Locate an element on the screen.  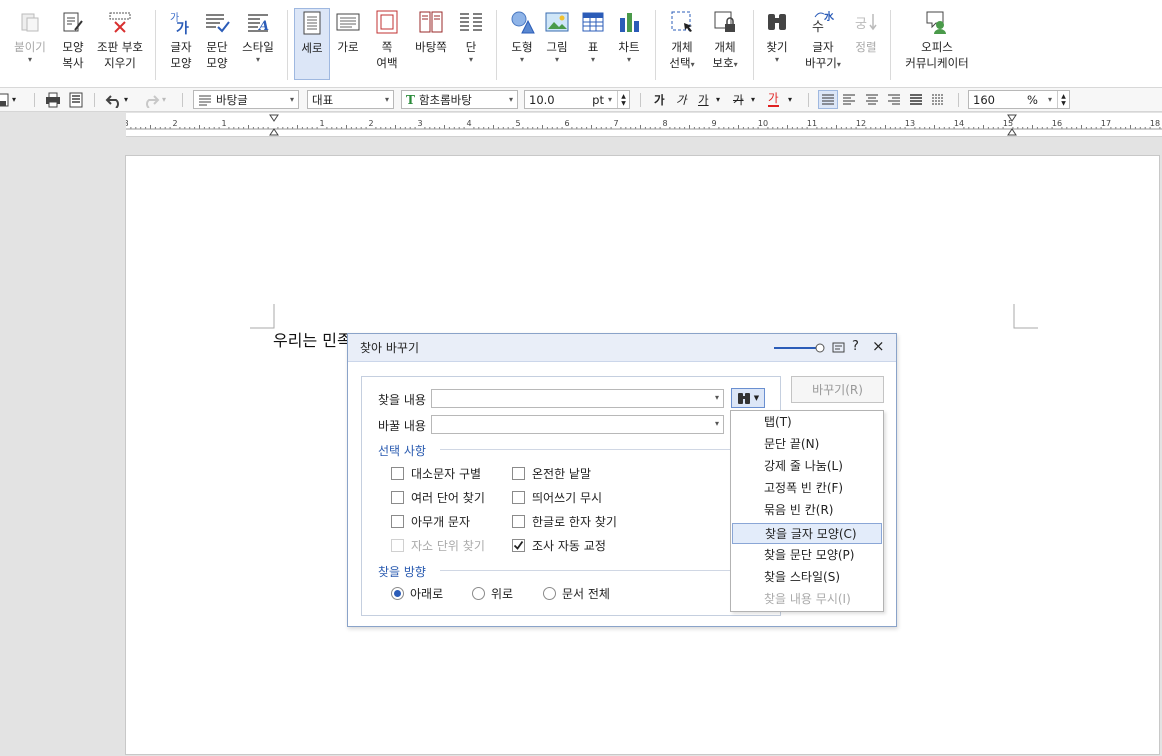
direction-down: 아래로 is located at coordinates (417, 593).